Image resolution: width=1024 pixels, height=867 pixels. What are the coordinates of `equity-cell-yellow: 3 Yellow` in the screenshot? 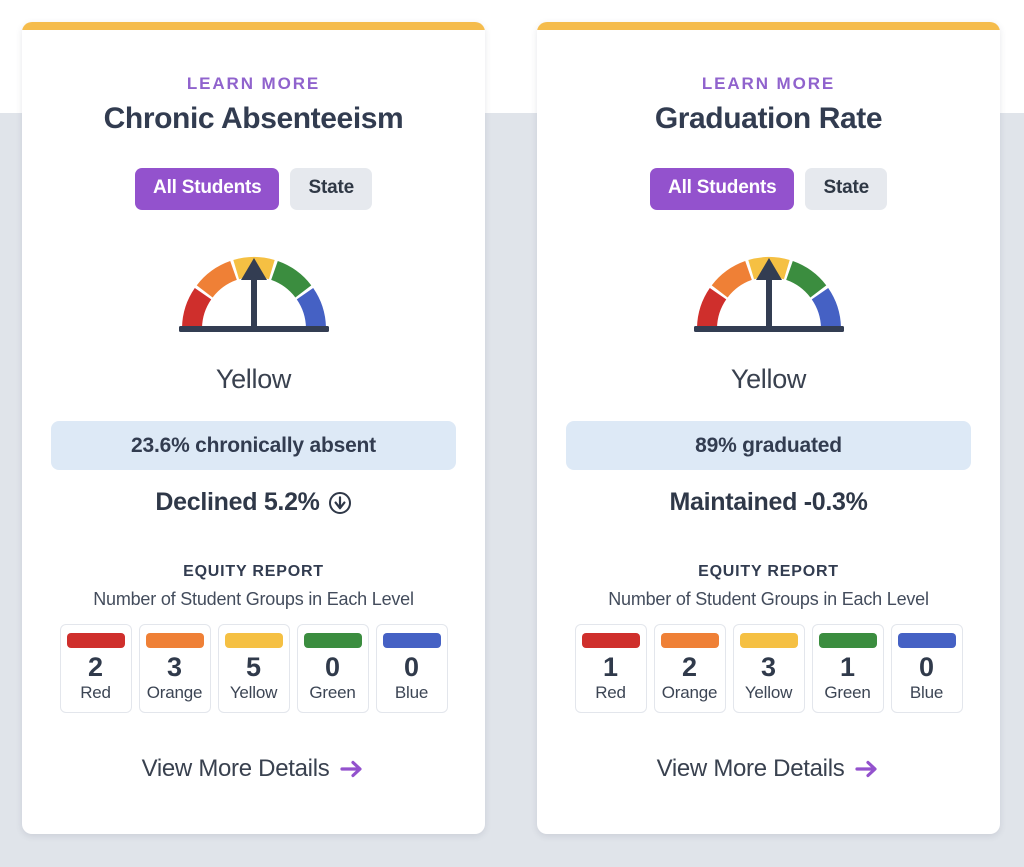 It's located at (768, 669).